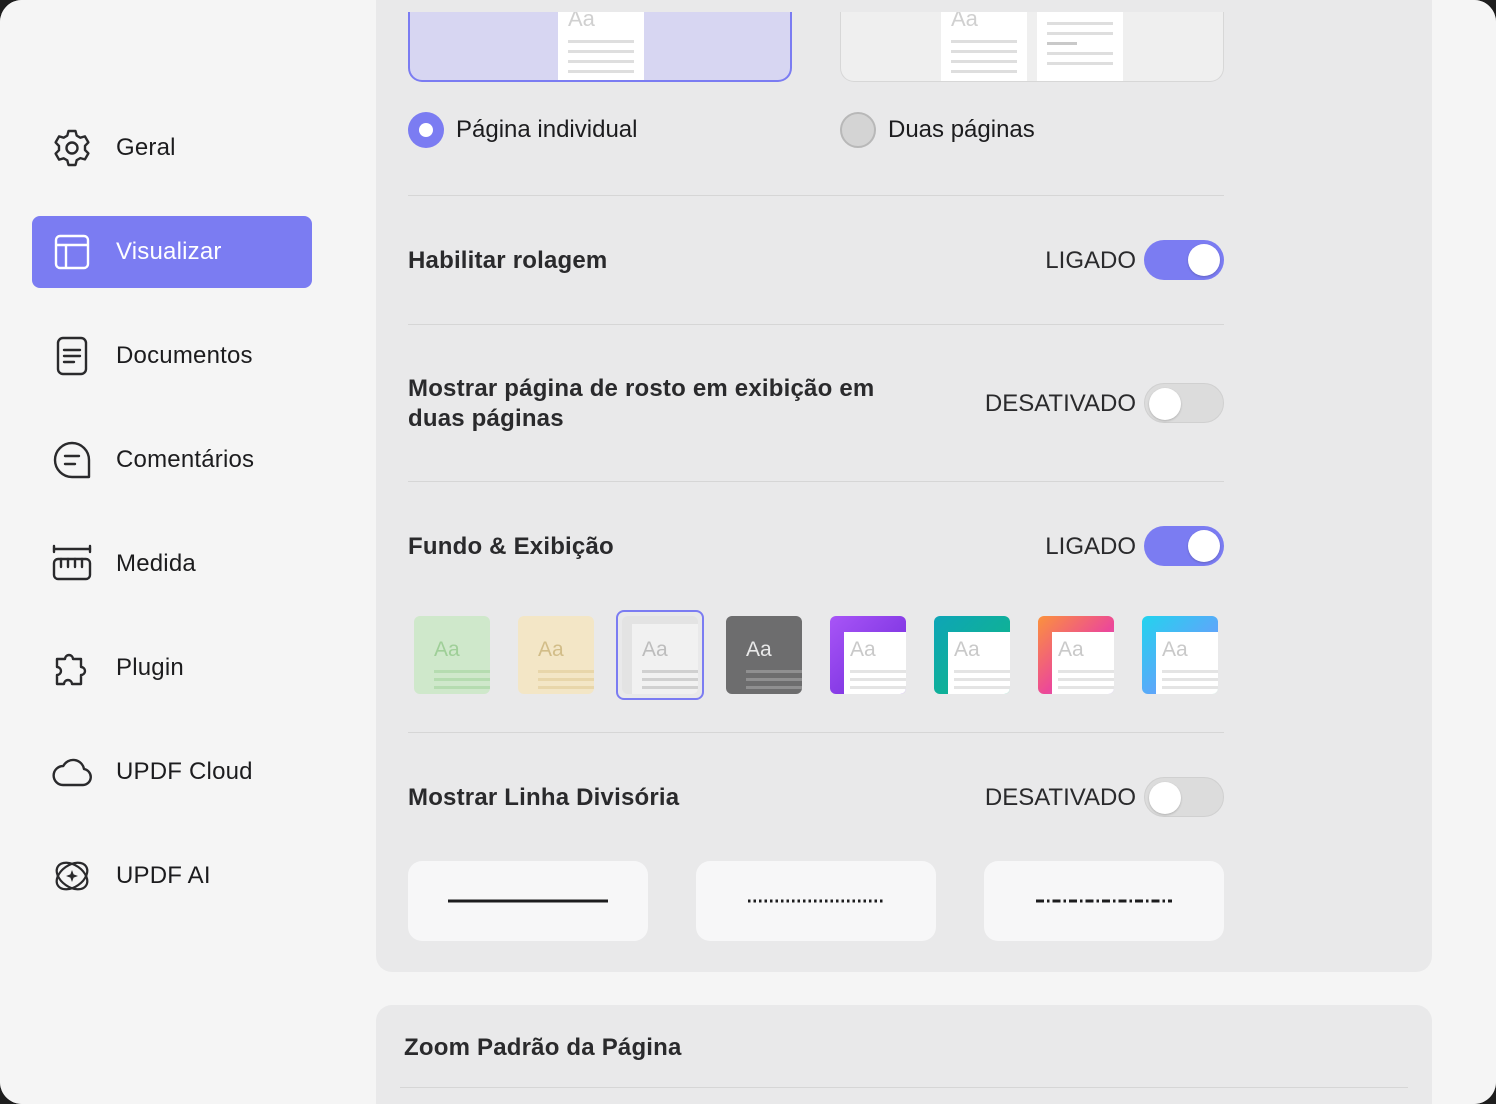 This screenshot has width=1496, height=1104. I want to click on divider-style-dotted, so click(816, 901).